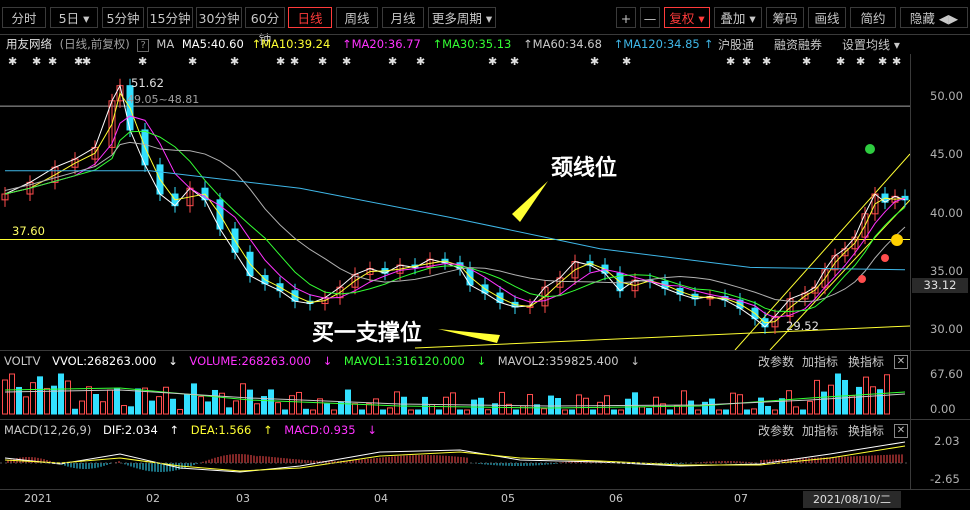 This screenshot has width=970, height=510. What do you see at coordinates (901, 431) in the screenshot?
I see `macd-close-icon: ✕` at bounding box center [901, 431].